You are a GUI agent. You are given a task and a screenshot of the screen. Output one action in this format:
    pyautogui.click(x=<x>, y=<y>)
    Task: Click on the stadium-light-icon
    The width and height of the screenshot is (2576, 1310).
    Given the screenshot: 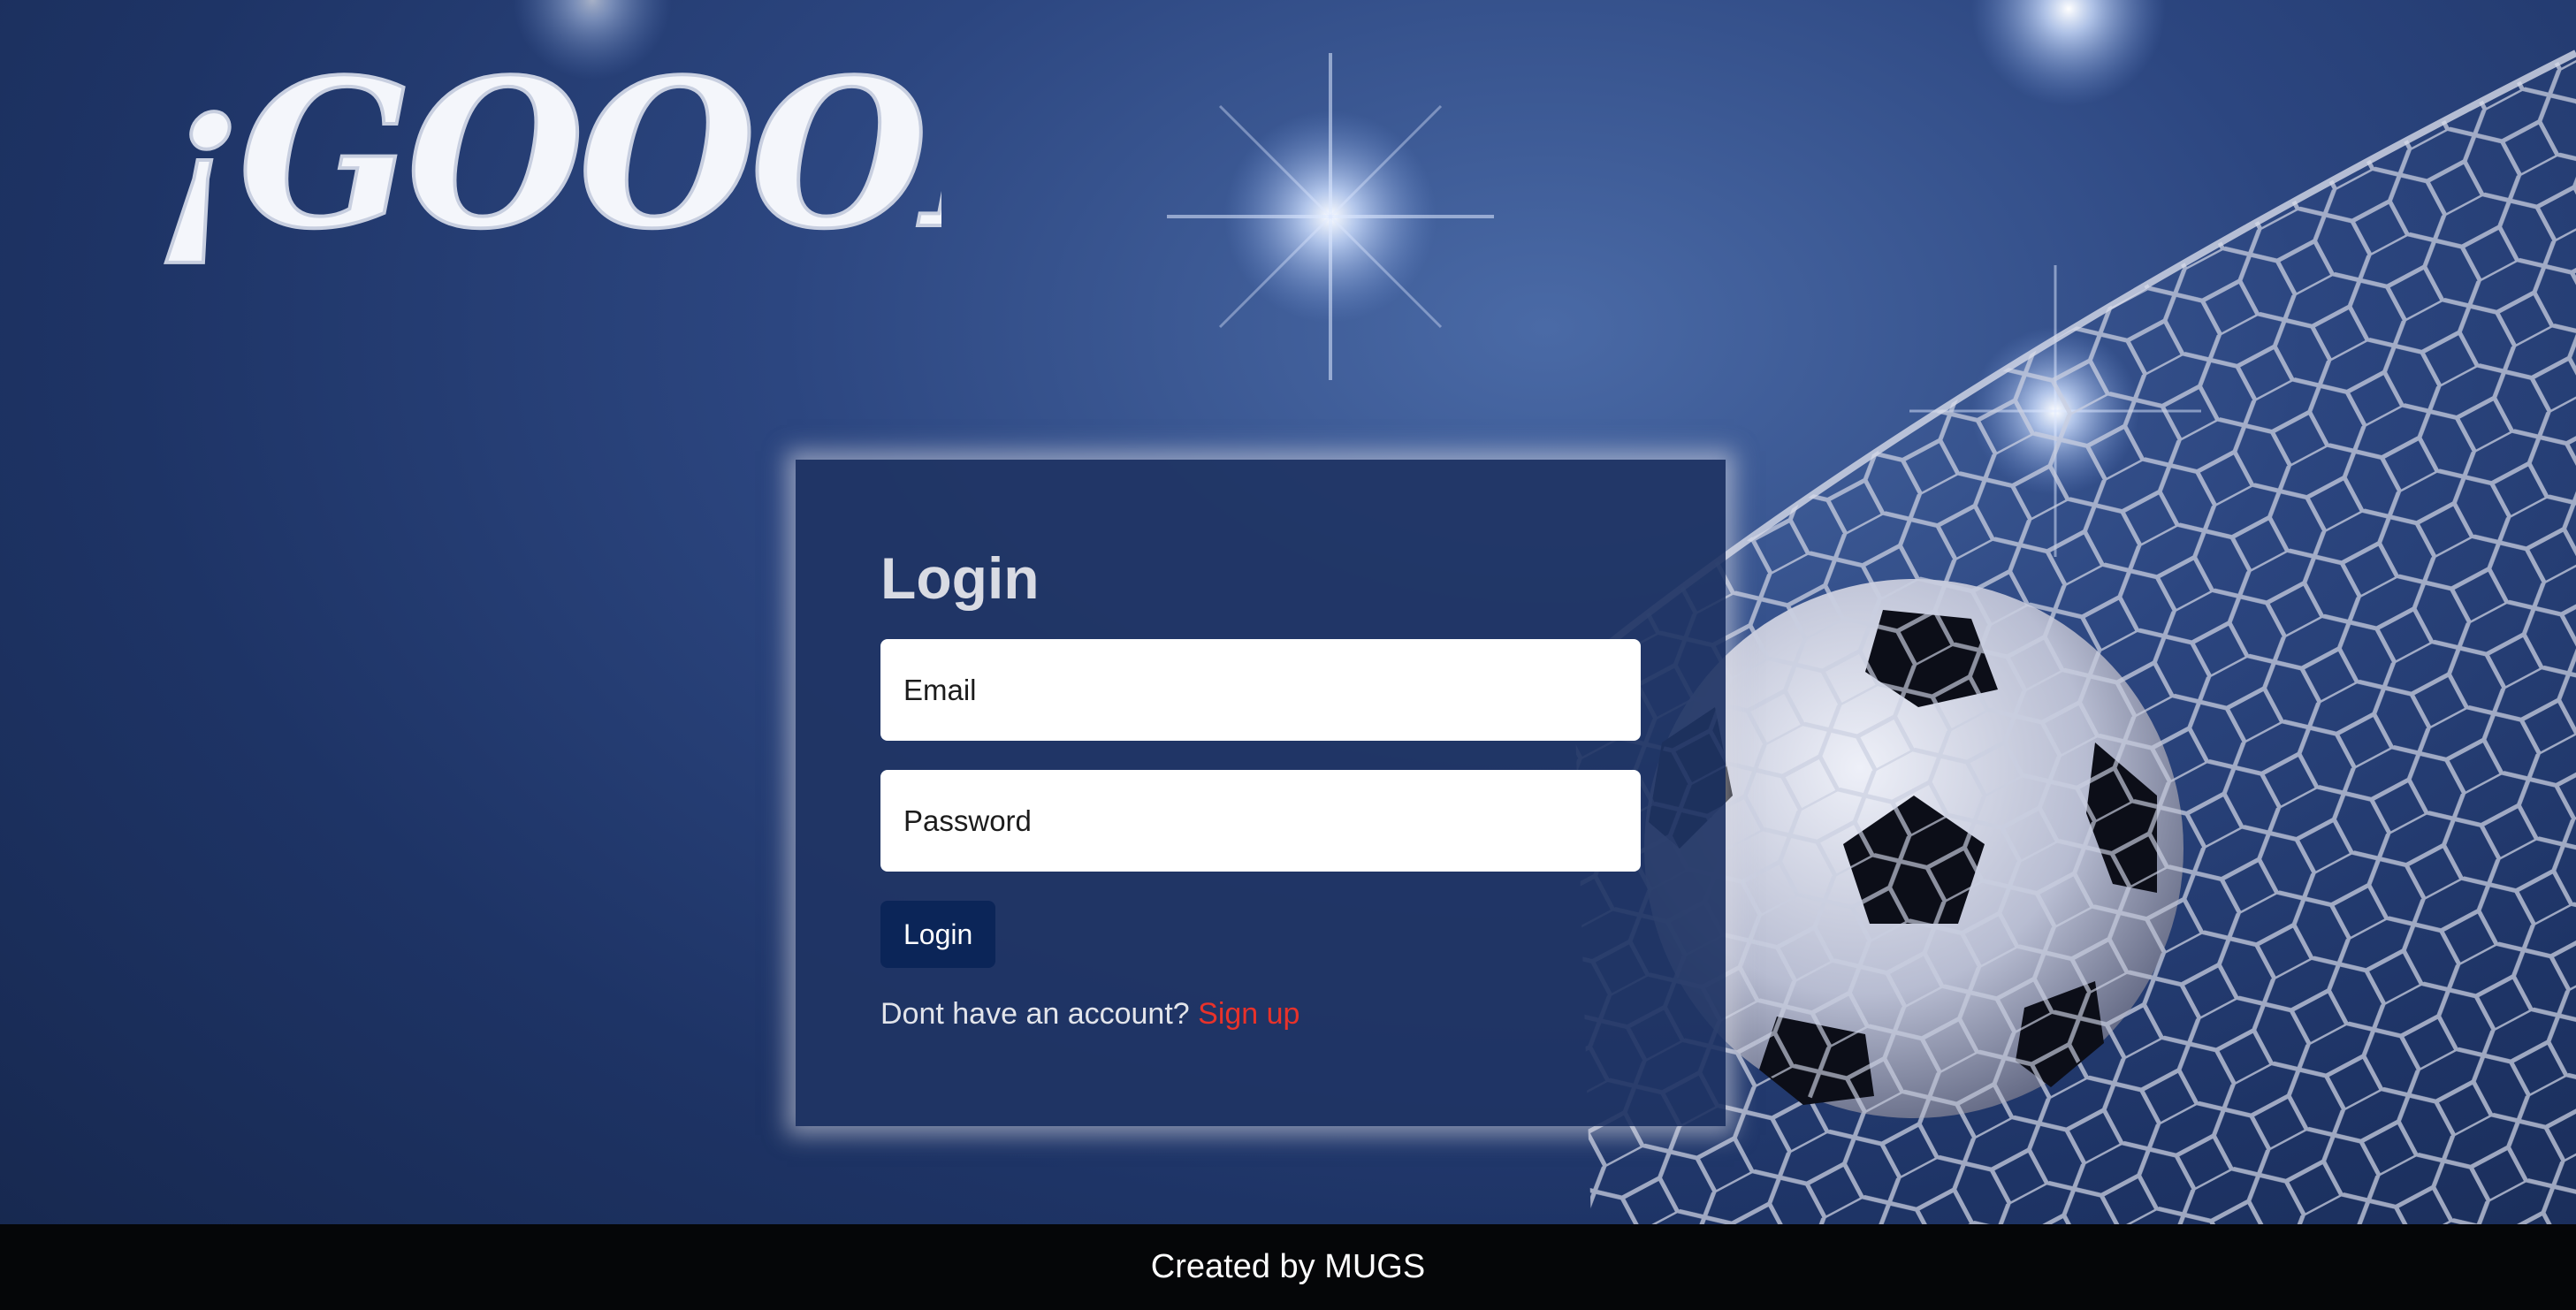 What is the action you would take?
    pyautogui.click(x=1330, y=216)
    